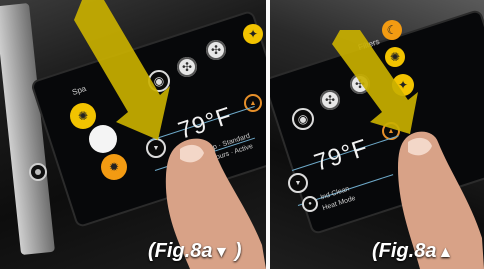  I want to click on figure-caption-up: (Fig.8a▲, so click(413, 251).